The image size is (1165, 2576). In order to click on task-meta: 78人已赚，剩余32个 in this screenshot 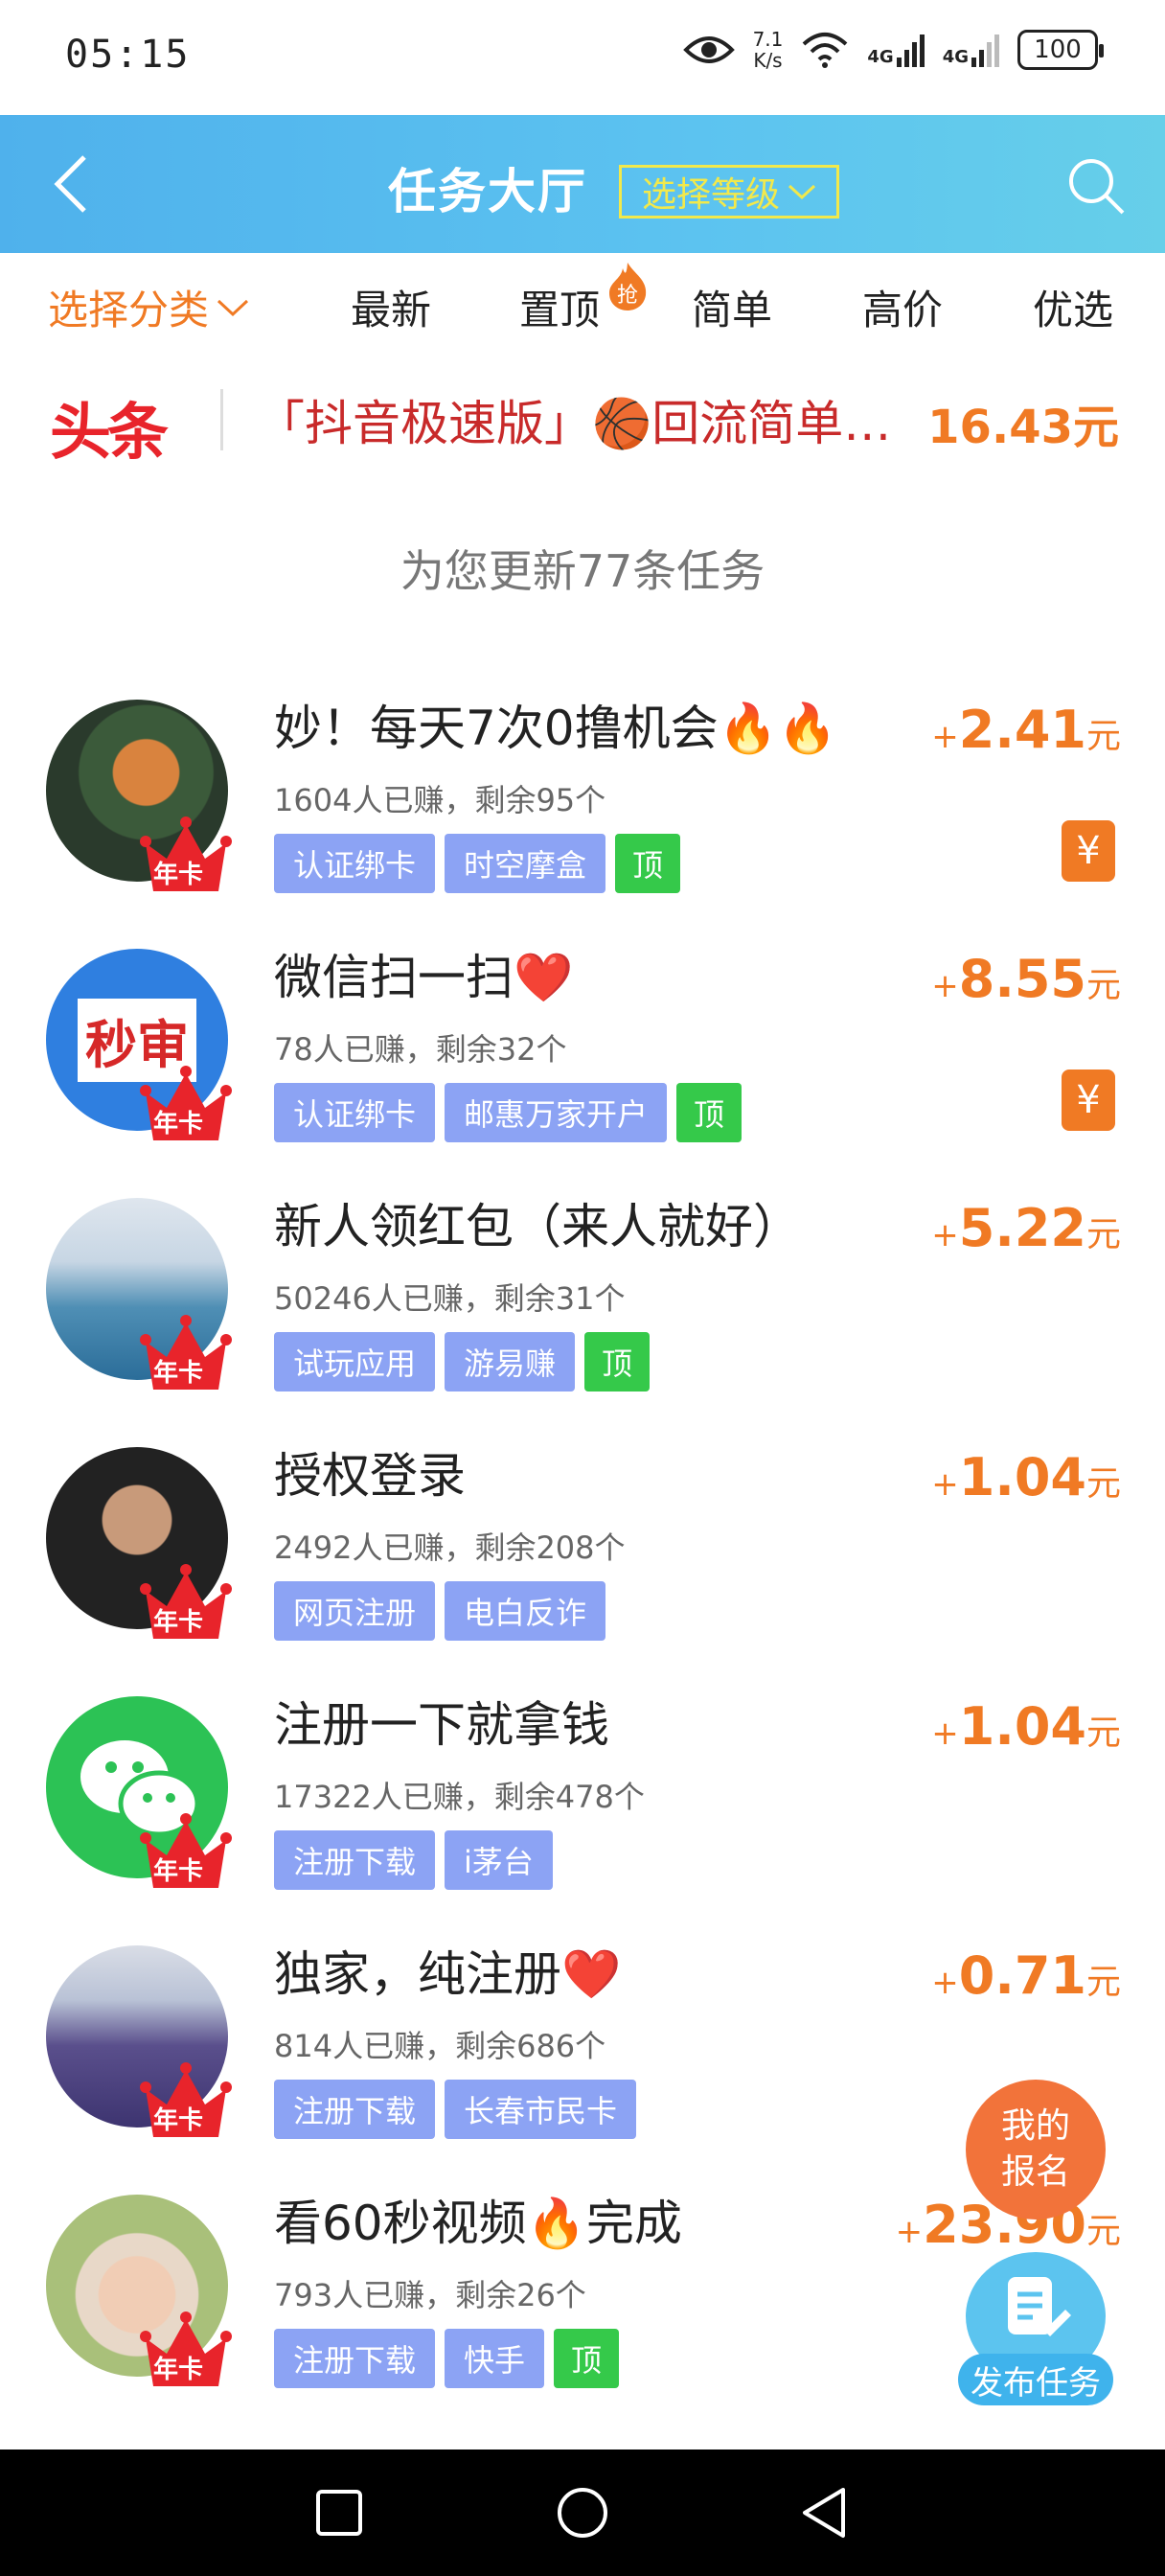, I will do `click(420, 1049)`.